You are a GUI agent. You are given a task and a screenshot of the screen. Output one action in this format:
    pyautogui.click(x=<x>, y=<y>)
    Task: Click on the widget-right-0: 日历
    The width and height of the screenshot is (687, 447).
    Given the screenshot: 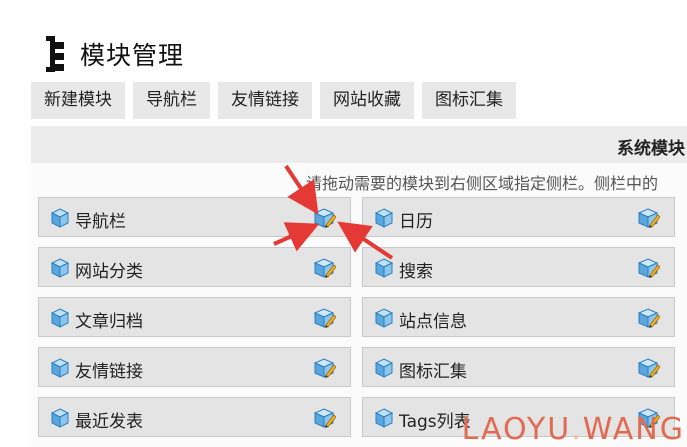 What is the action you would take?
    pyautogui.click(x=518, y=217)
    